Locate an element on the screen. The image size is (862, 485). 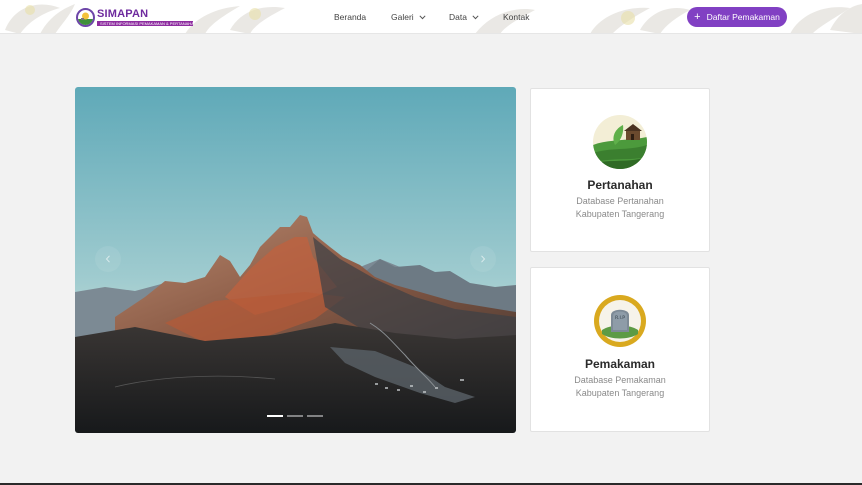
carousel-next-button is located at coordinates (483, 259).